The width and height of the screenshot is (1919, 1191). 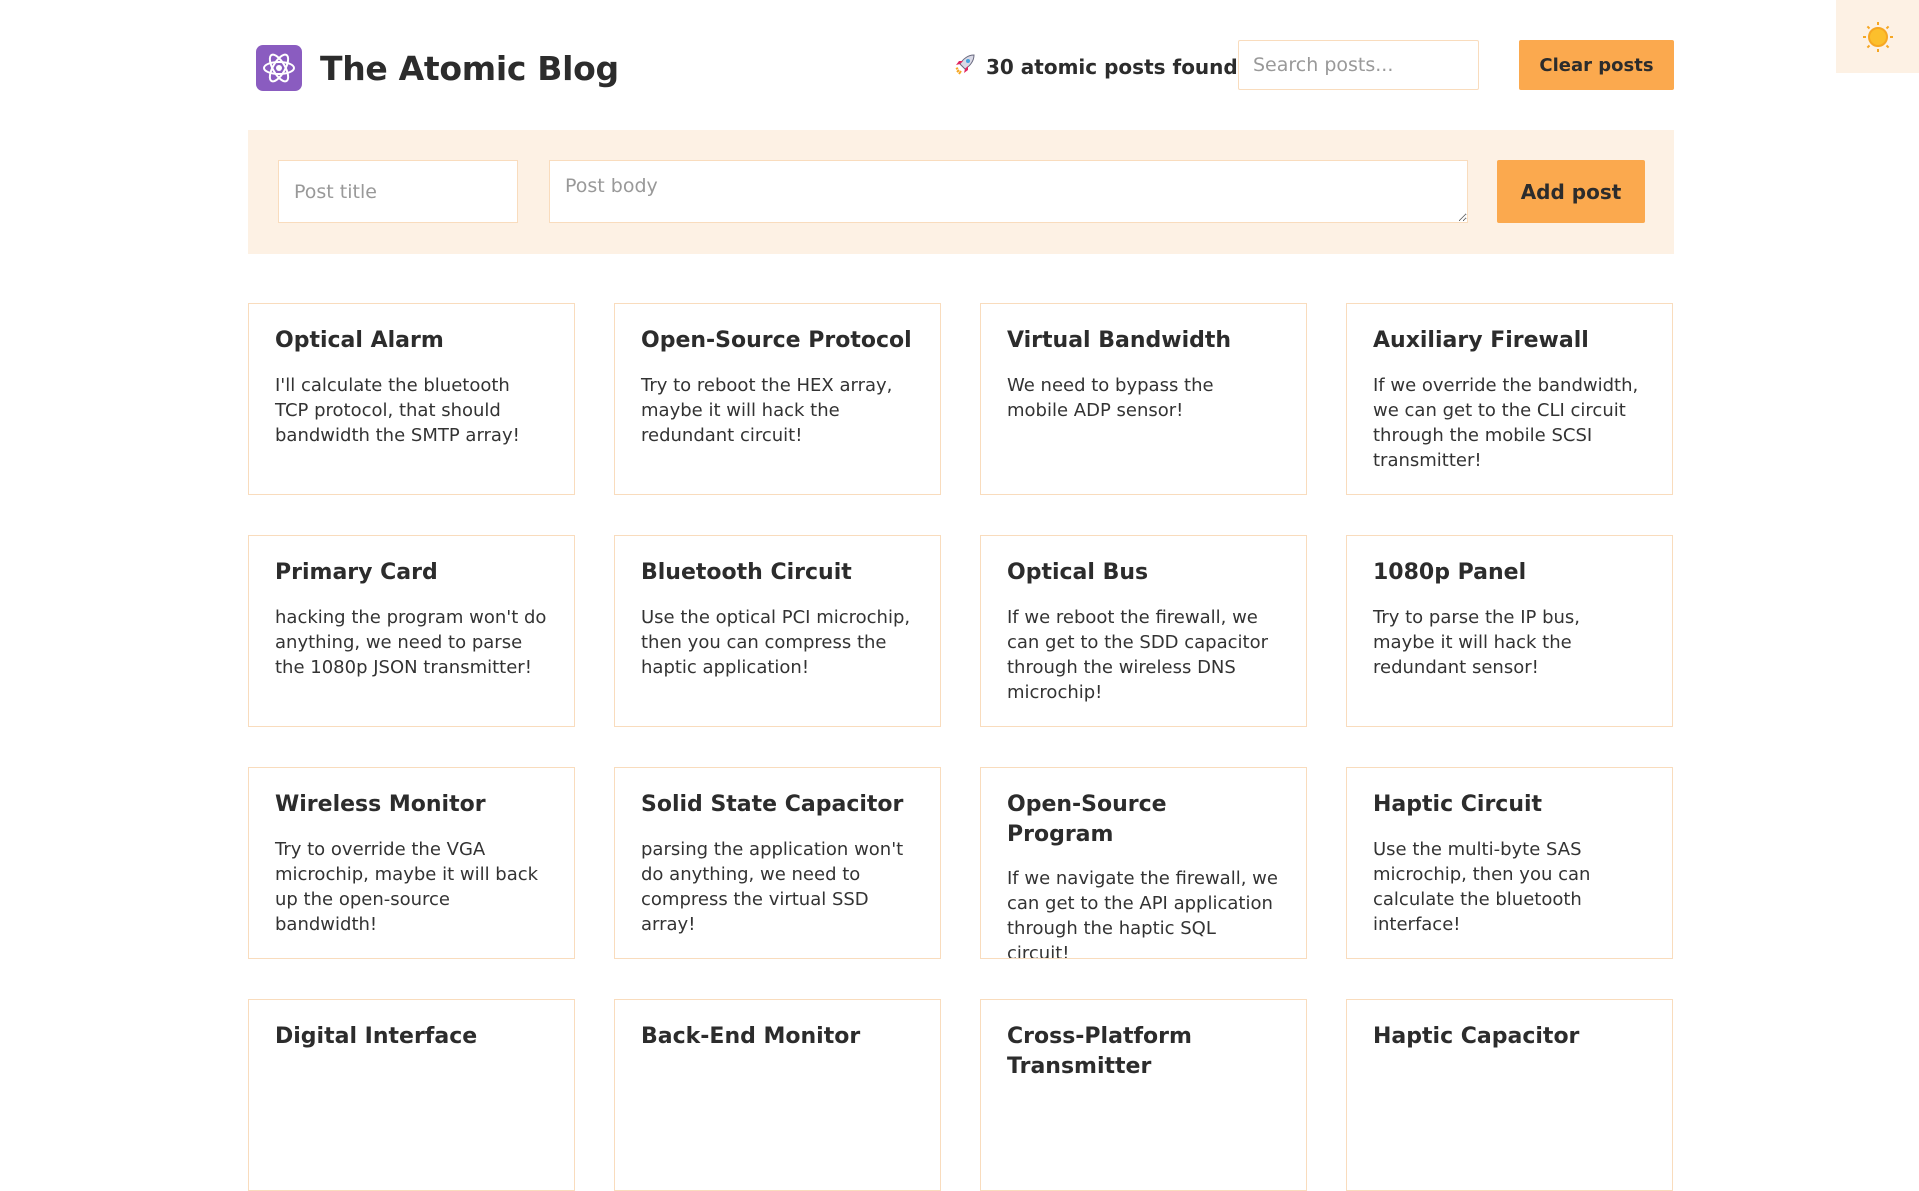 I want to click on post-card: Back-End Monitor, so click(x=777, y=1095).